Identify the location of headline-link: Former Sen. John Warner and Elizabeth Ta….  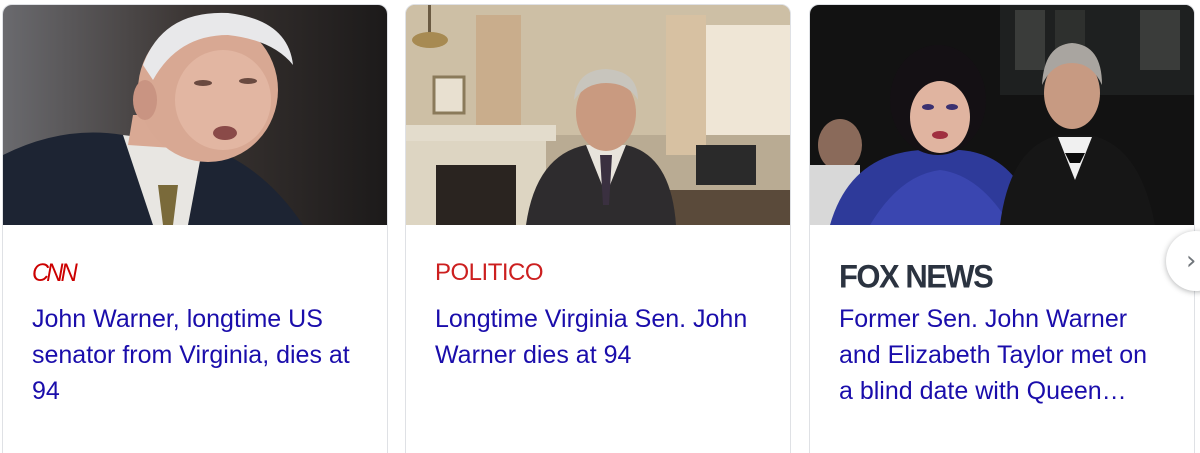
(1002, 355).